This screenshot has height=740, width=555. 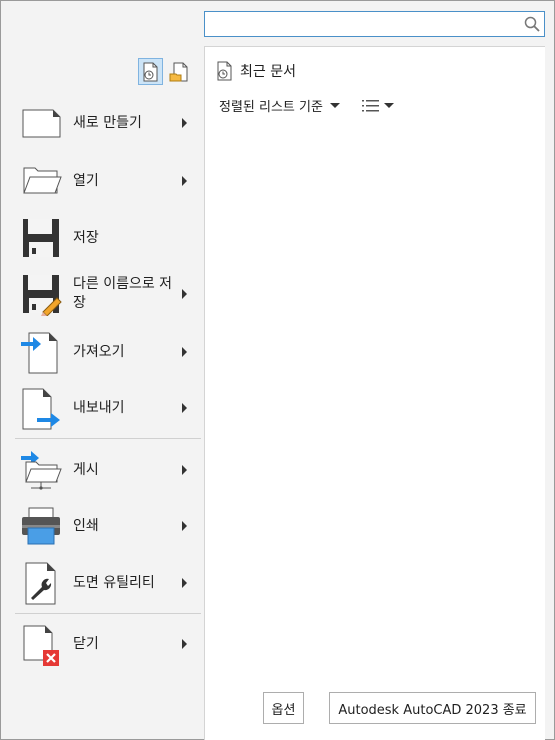 I want to click on menu-item-print: 인쇄, so click(x=108, y=526).